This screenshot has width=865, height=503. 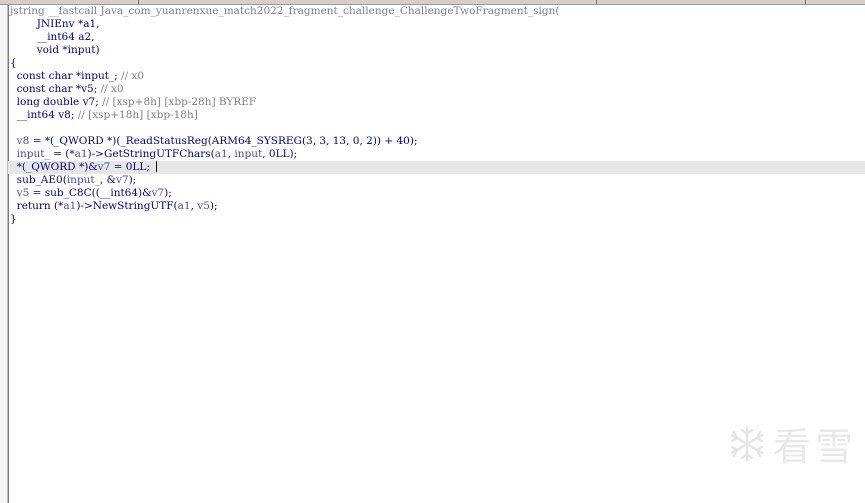 What do you see at coordinates (20, 141) in the screenshot?
I see `code-token: v8` at bounding box center [20, 141].